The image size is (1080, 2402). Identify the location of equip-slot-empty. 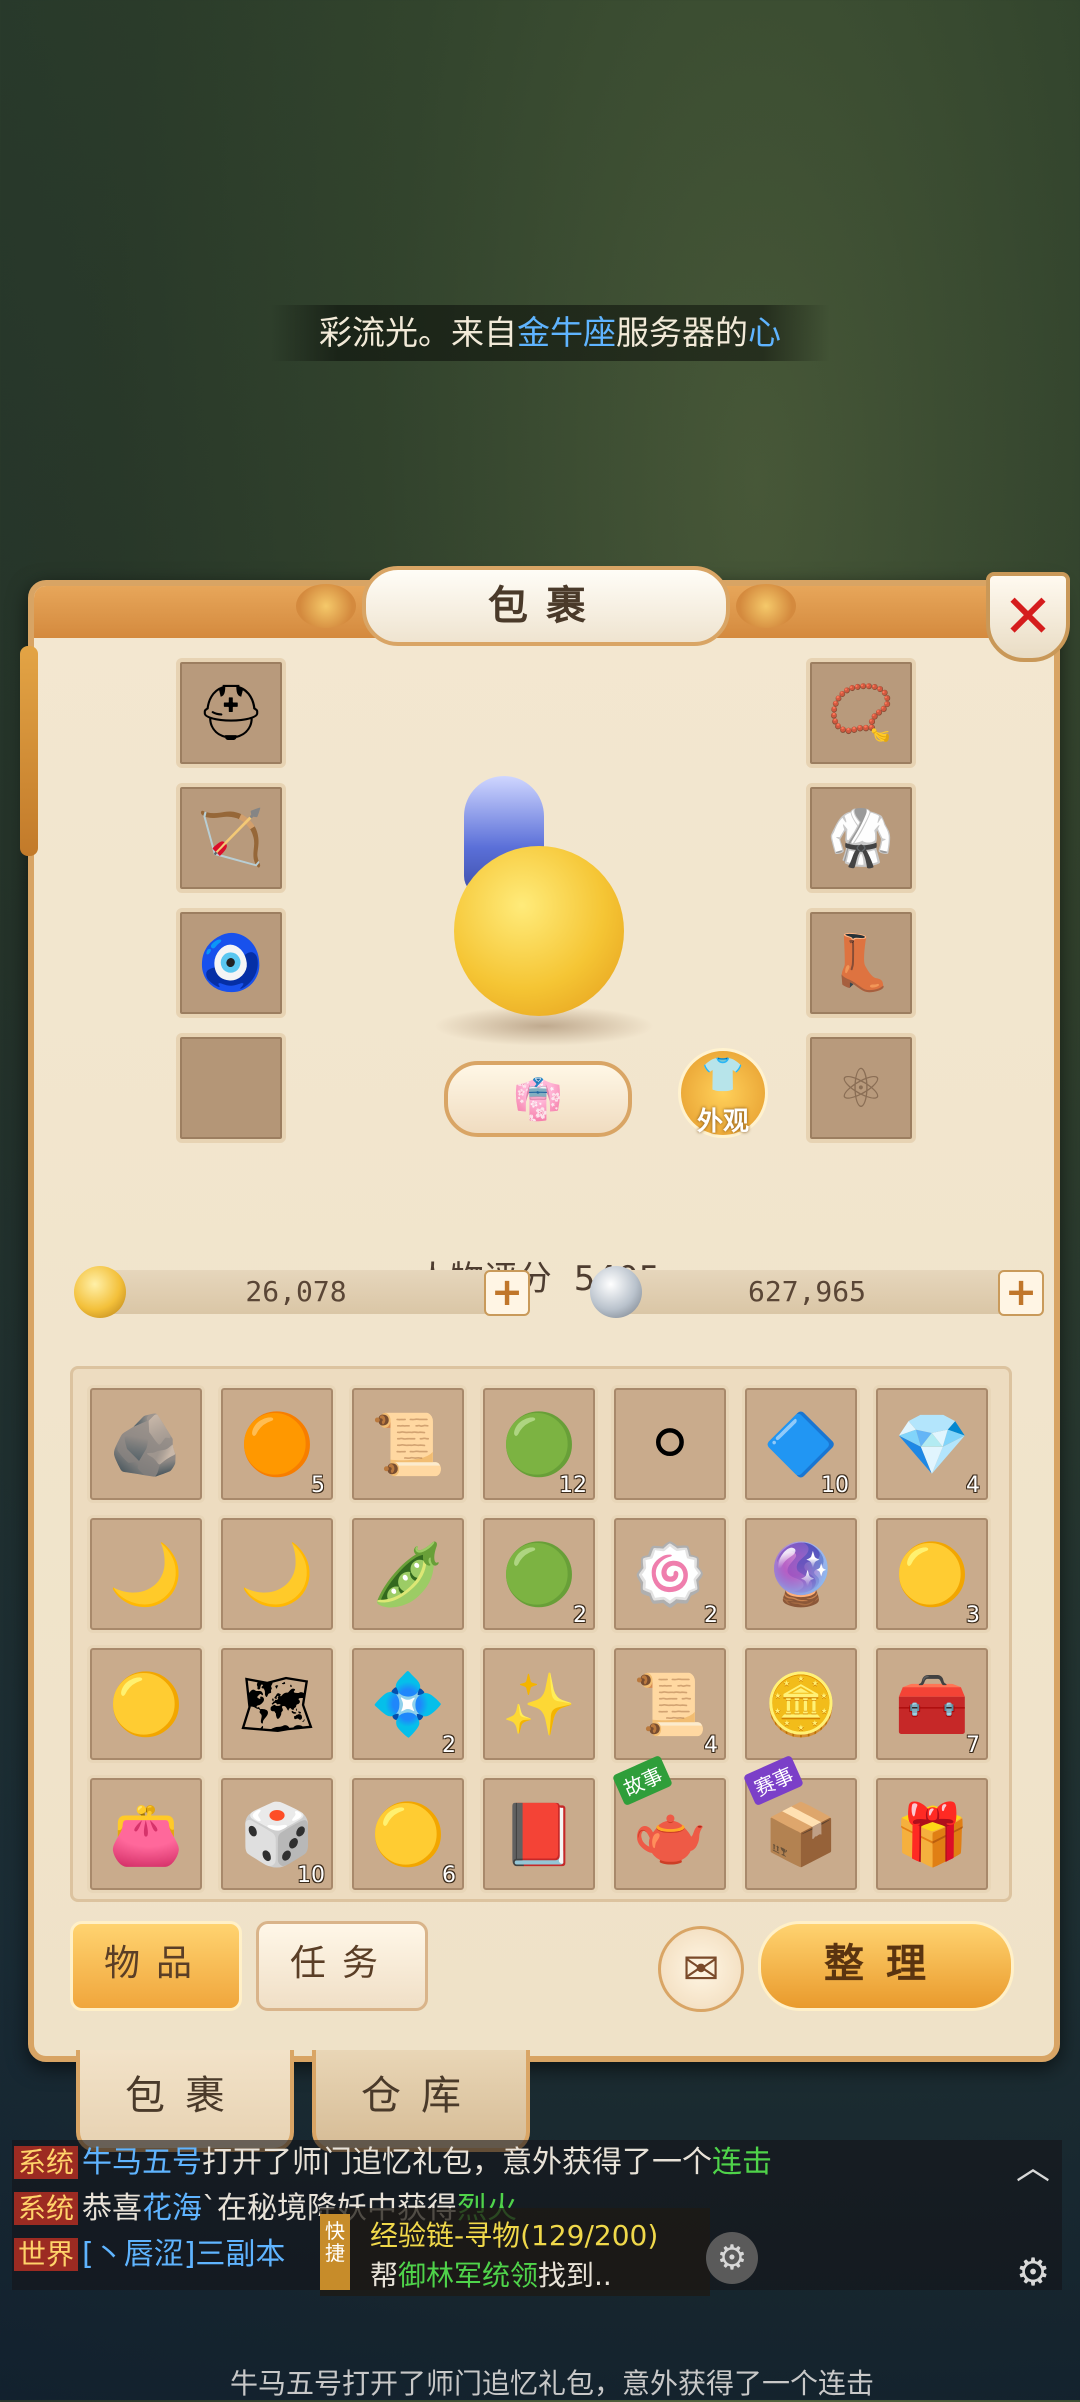
(231, 1088).